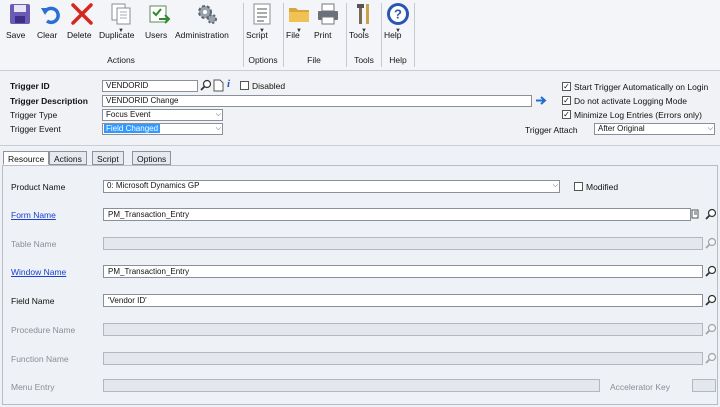 This screenshot has width=720, height=407. Describe the element at coordinates (263, 60) in the screenshot. I see `group-label-options: Options` at that location.